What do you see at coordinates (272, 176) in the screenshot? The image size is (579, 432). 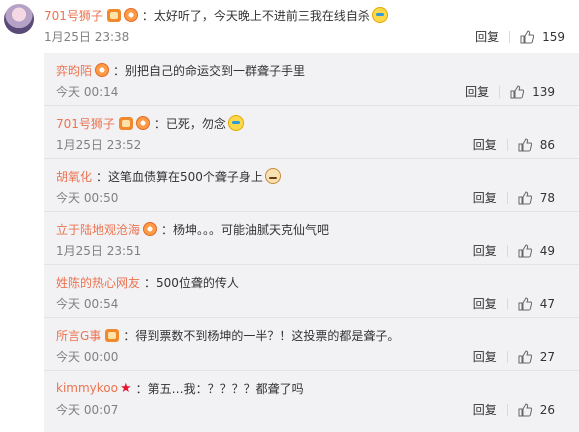 I see `dog-emoji-icon` at bounding box center [272, 176].